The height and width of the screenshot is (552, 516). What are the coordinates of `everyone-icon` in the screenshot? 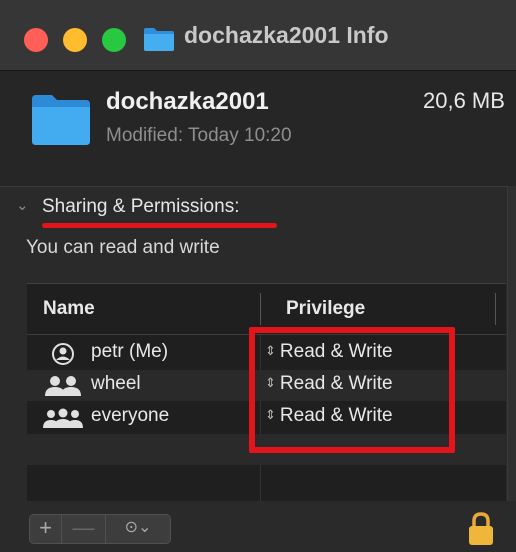 It's located at (63, 418).